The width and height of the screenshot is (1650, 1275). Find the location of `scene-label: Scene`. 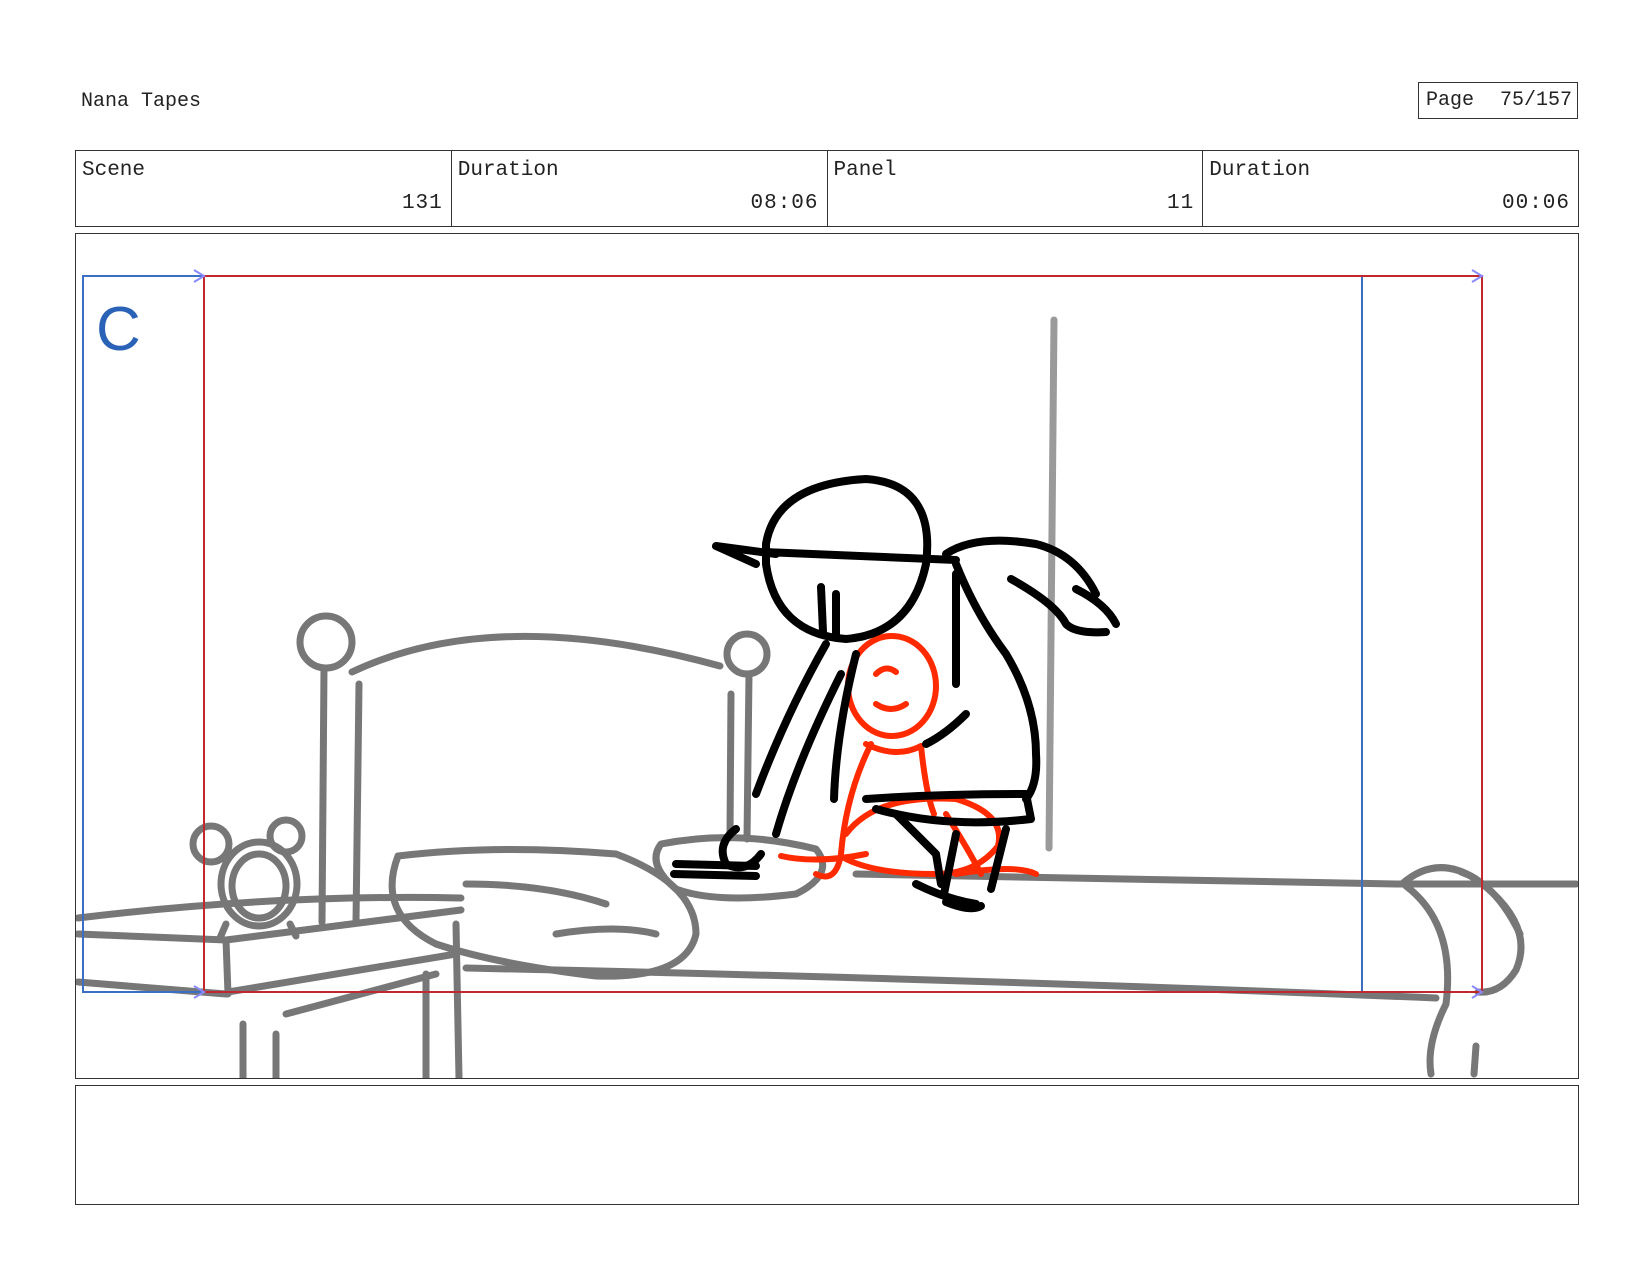

scene-label: Scene is located at coordinates (114, 170).